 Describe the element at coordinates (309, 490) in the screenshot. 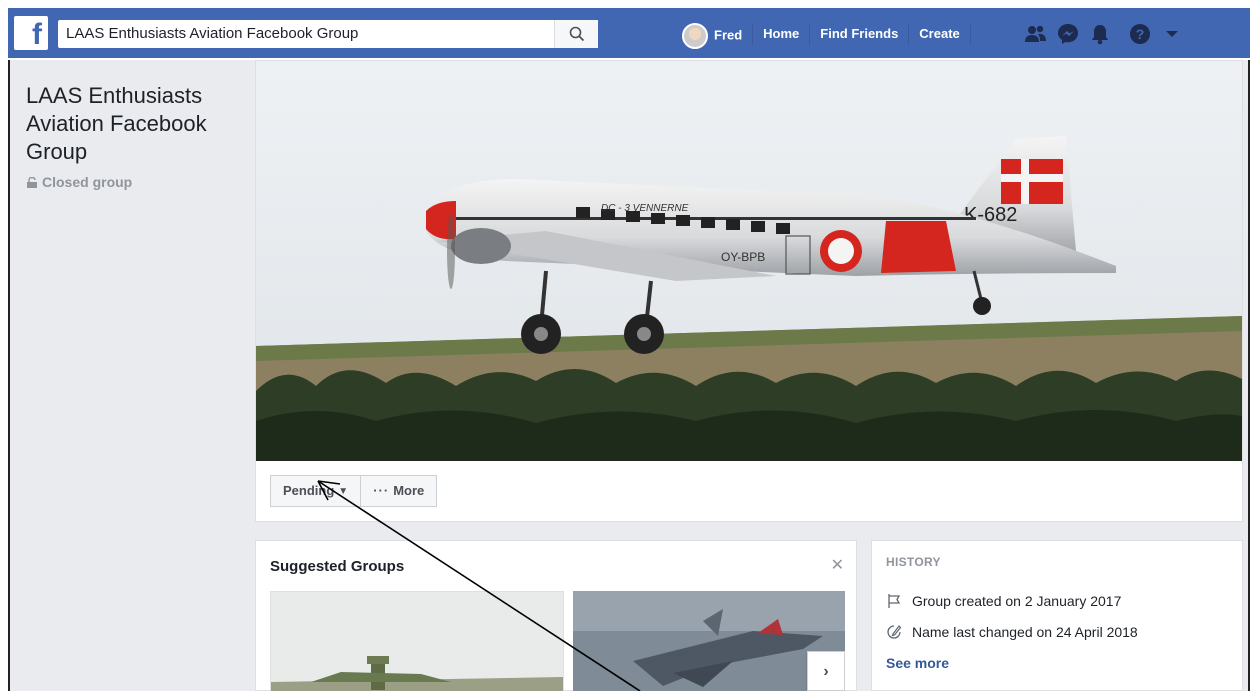

I see `pending-button-label: Pending` at that location.